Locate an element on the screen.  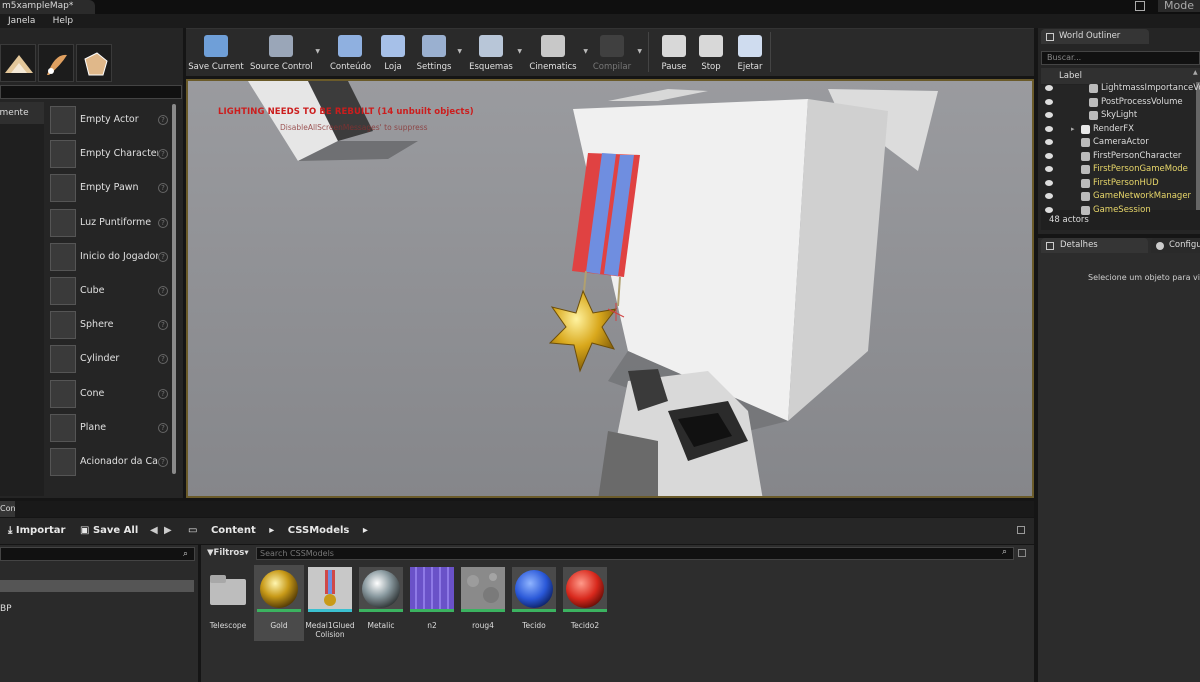
toolbar-label: Esquemas is located at coordinates (491, 67).